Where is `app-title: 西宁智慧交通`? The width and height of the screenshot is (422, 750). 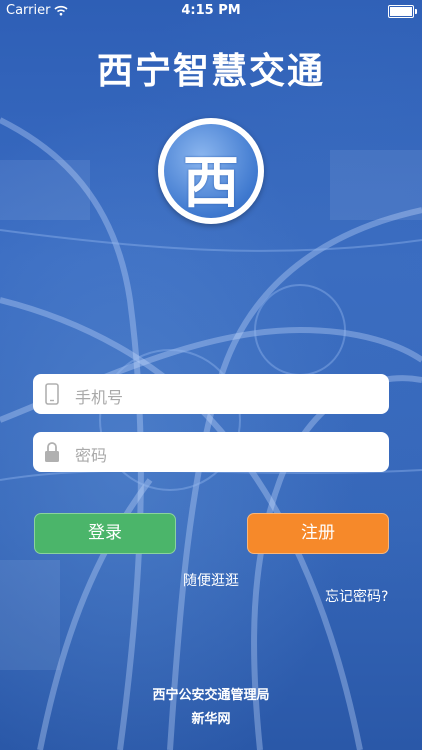 app-title: 西宁智慧交通 is located at coordinates (210, 71).